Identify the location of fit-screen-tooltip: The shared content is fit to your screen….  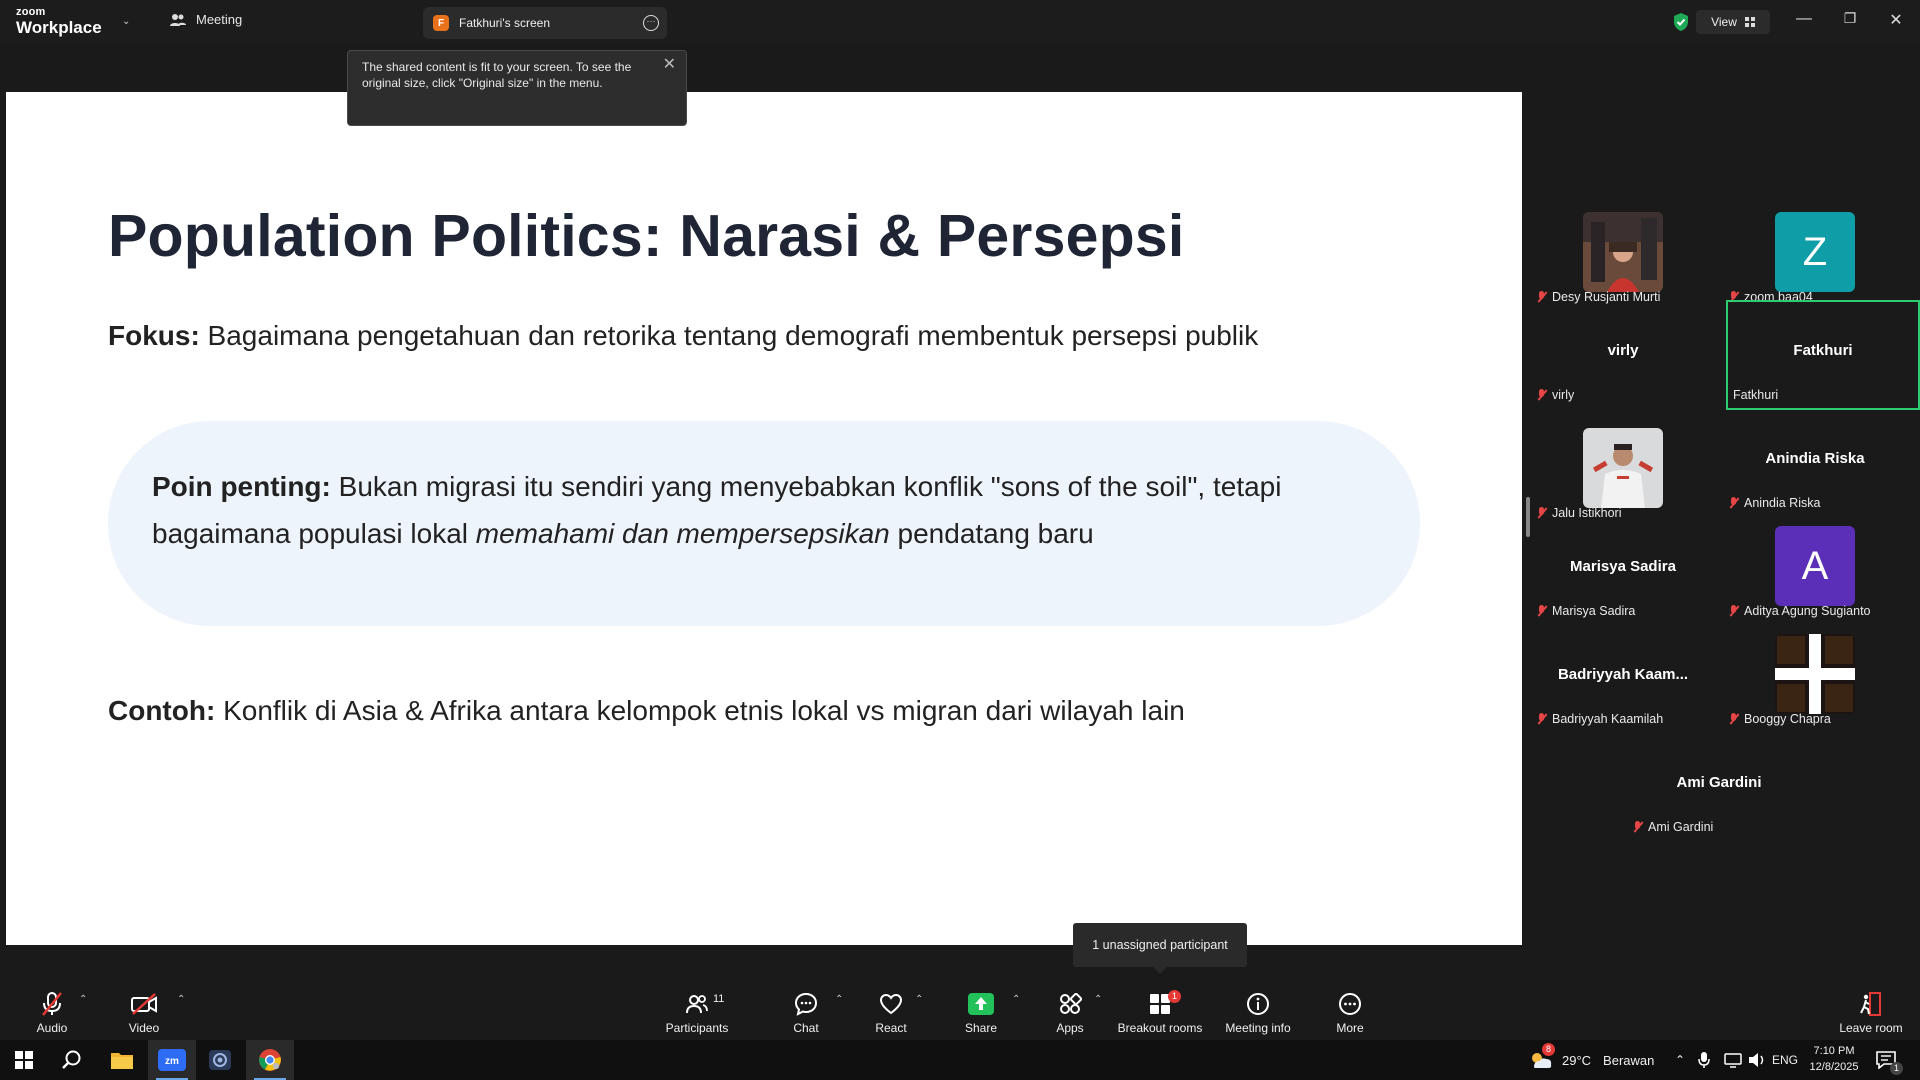
(517, 88).